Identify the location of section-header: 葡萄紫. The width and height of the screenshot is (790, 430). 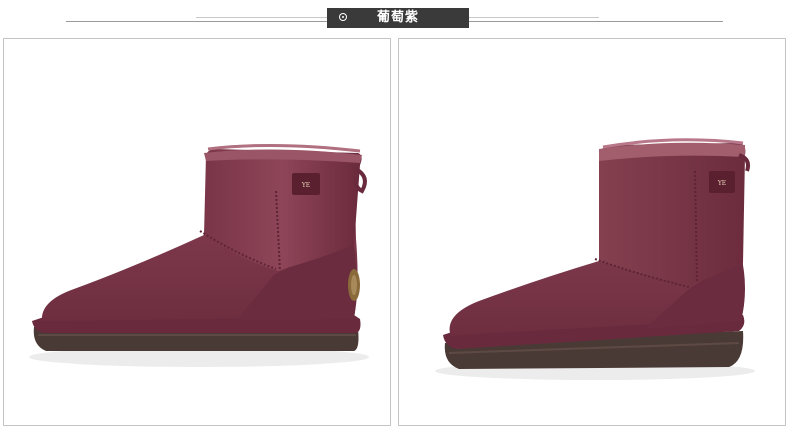
(395, 18).